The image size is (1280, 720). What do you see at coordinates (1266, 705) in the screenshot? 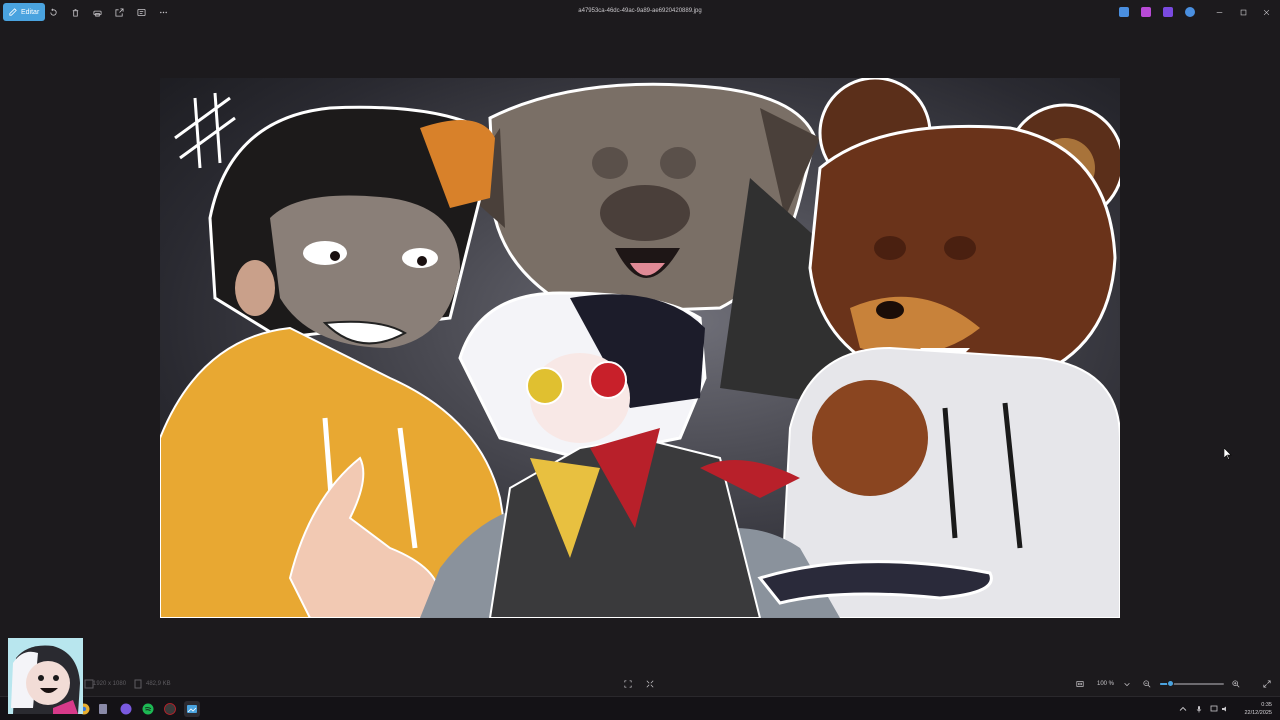
I see `clock-time: 0:35` at bounding box center [1266, 705].